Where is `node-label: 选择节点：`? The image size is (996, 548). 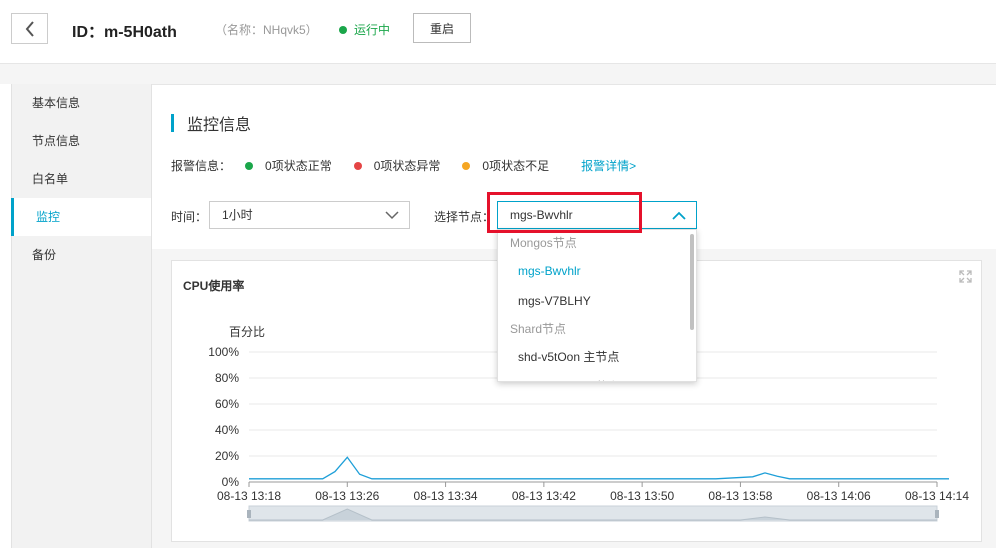 node-label: 选择节点： is located at coordinates (464, 217).